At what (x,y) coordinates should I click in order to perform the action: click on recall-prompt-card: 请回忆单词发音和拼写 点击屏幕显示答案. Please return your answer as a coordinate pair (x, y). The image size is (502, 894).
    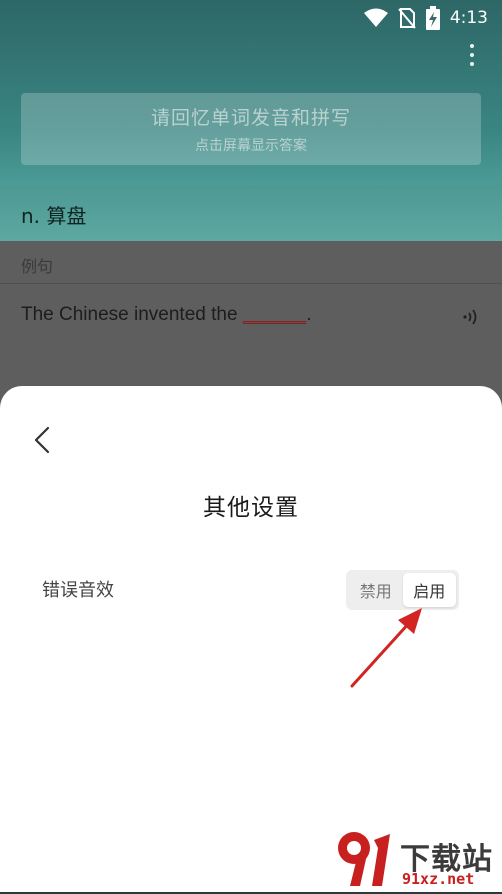
    Looking at the image, I should click on (251, 129).